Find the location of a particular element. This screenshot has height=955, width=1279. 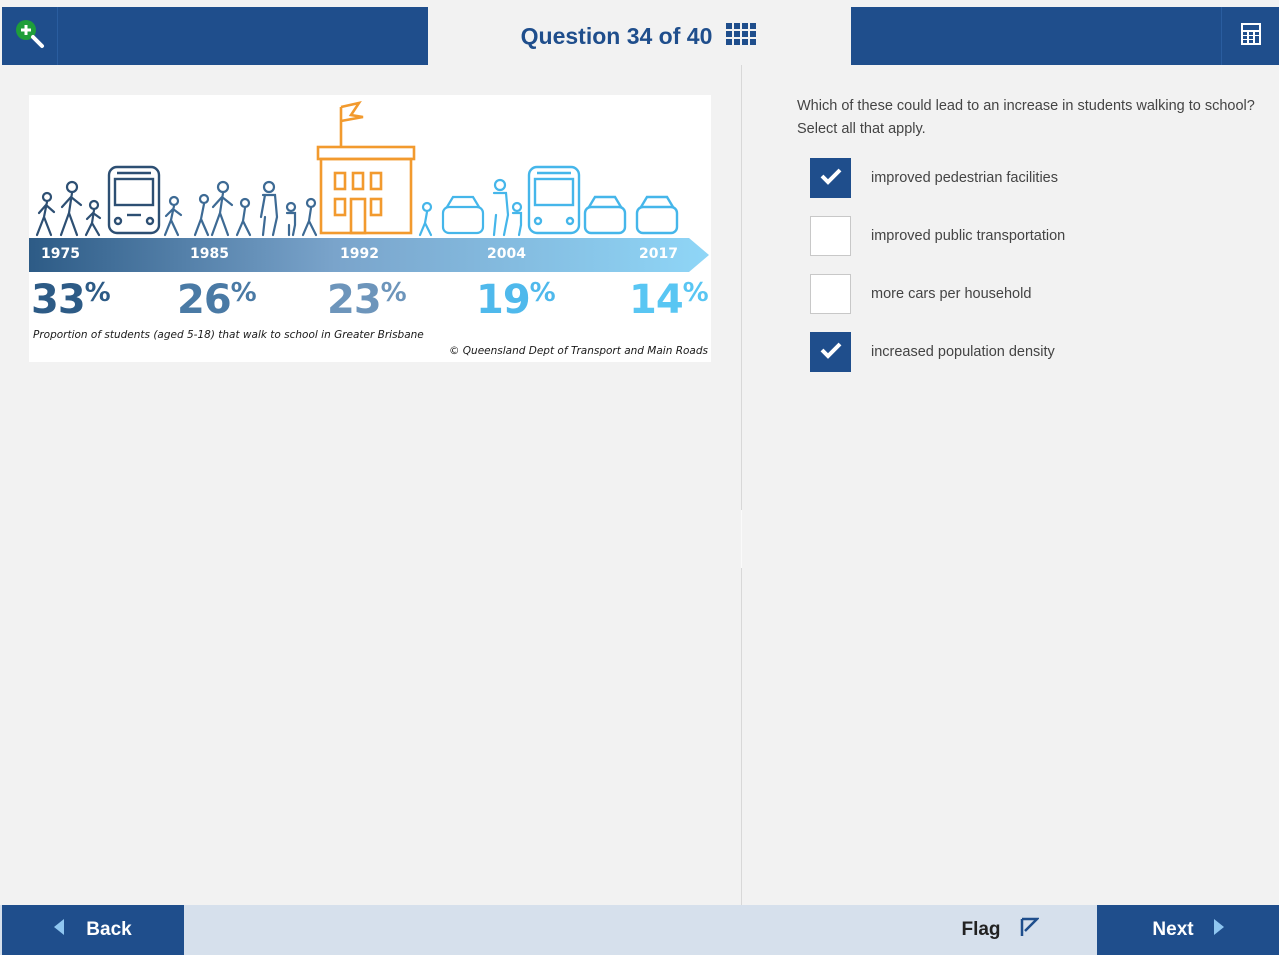

back-label: Back is located at coordinates (109, 929).